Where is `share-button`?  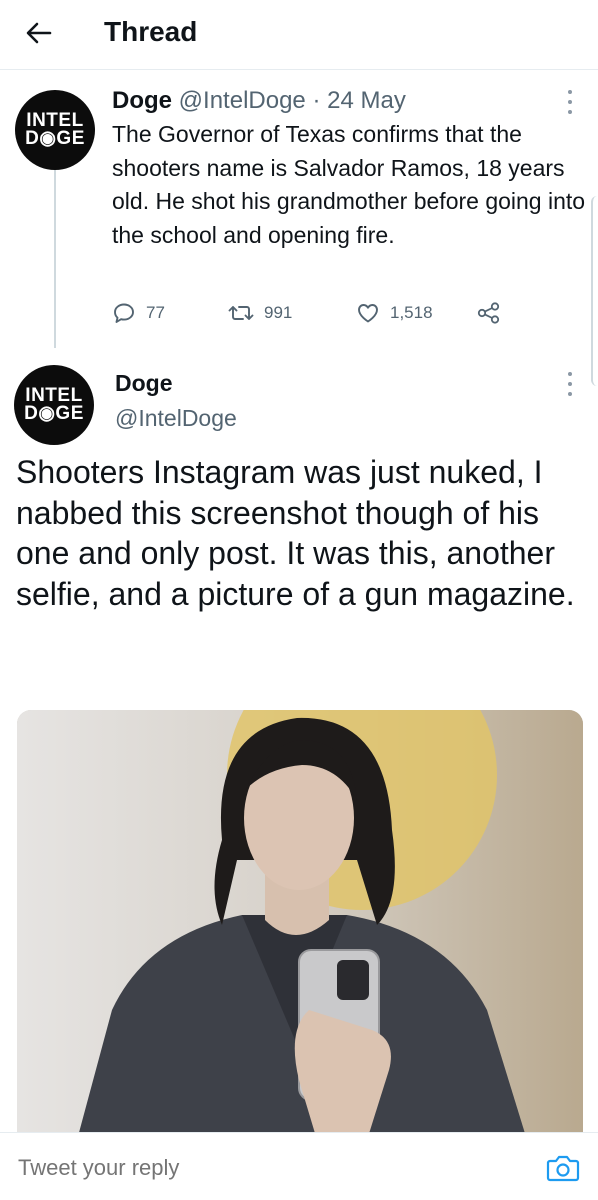 share-button is located at coordinates (494, 313).